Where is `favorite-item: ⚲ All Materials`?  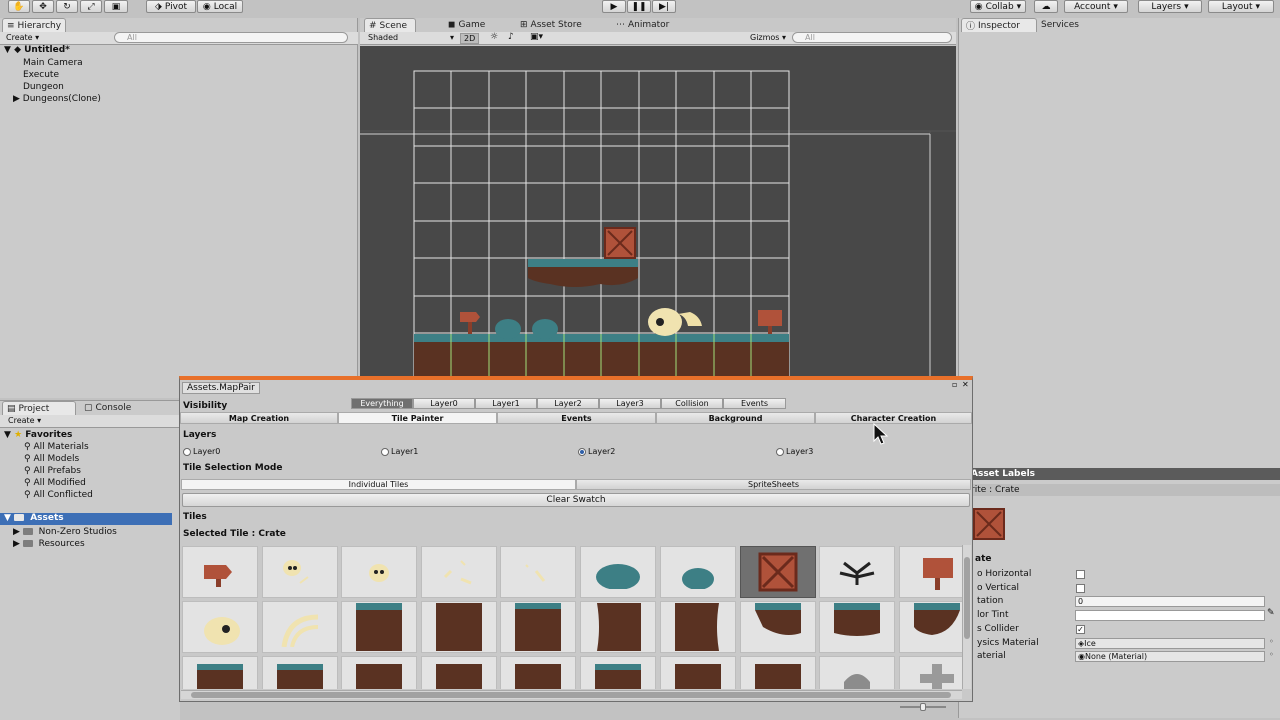 favorite-item: ⚲ All Materials is located at coordinates (56, 447).